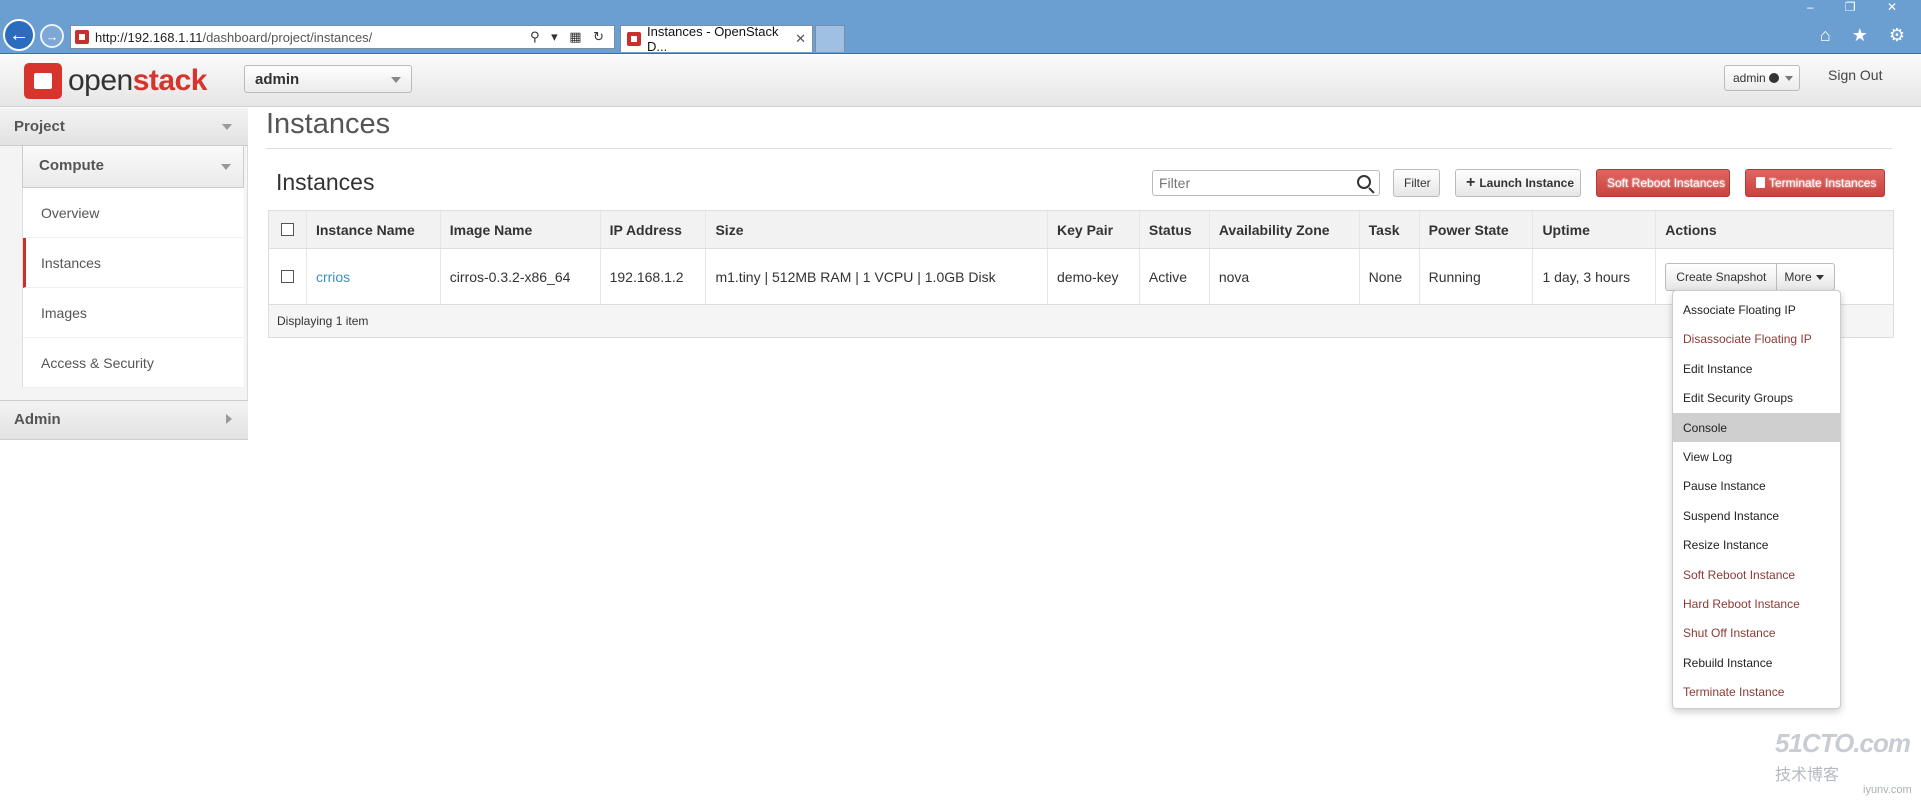 The height and width of the screenshot is (803, 1921). What do you see at coordinates (1756, 544) in the screenshot?
I see `menu-item-resize-instance: Resize Instance` at bounding box center [1756, 544].